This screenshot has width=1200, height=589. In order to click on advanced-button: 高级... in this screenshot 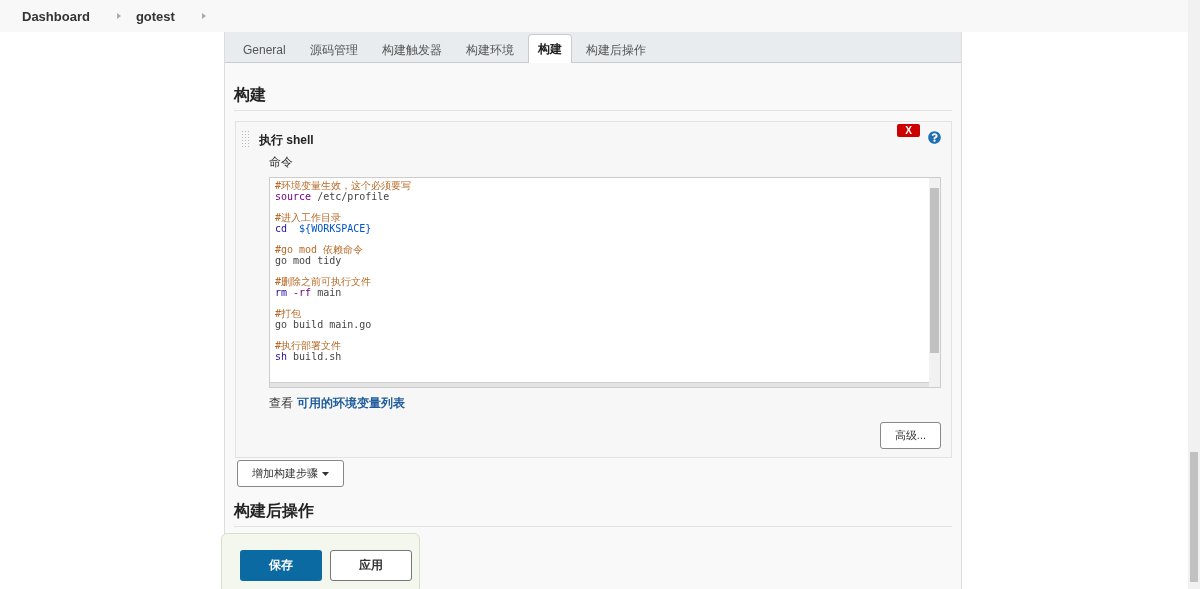, I will do `click(910, 435)`.